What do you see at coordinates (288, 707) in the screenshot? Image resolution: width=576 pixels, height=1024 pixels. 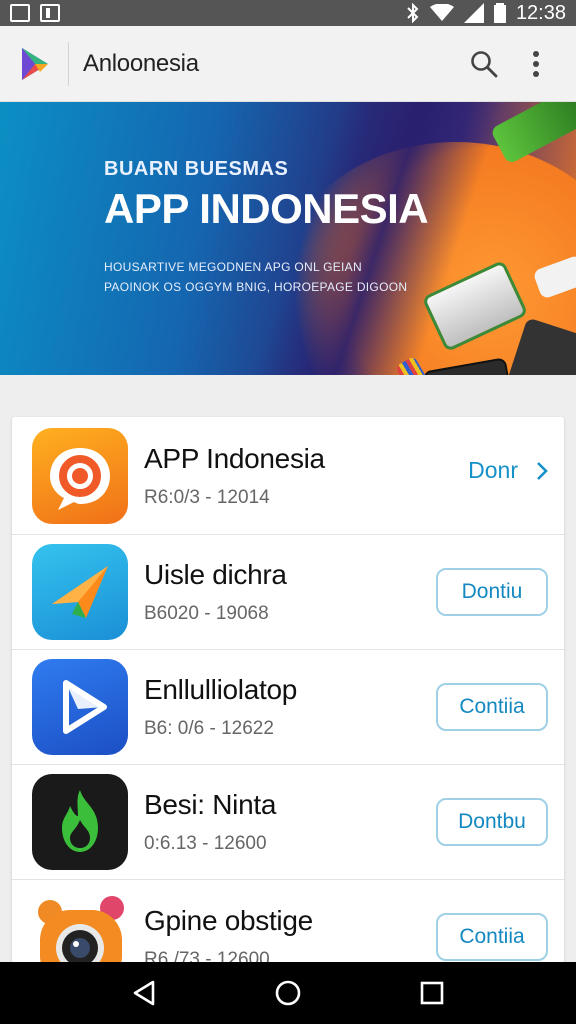 I see `list-item: Enllulliolatop B6: 0/6 - 12622 Contiia` at bounding box center [288, 707].